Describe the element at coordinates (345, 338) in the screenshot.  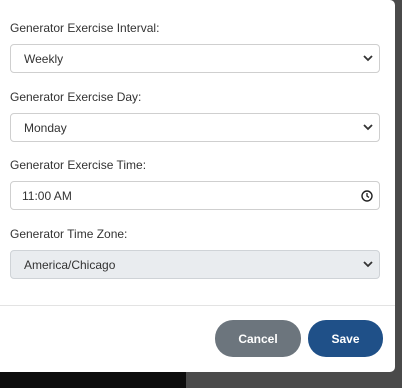
I see `save-button: Save` at that location.